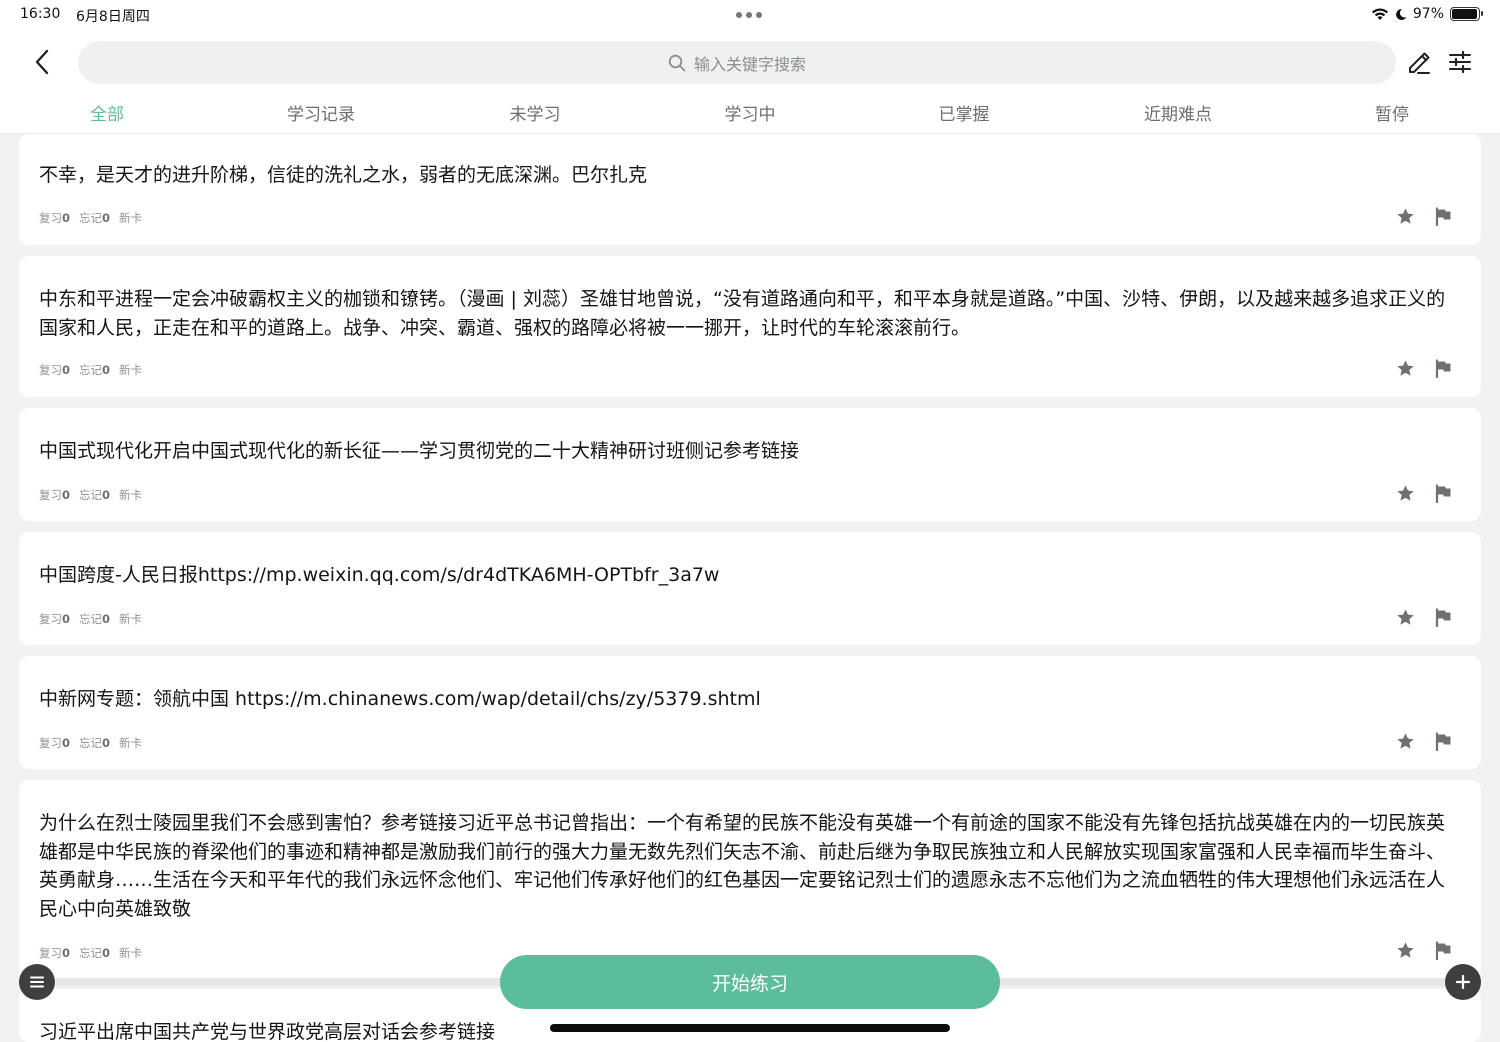  I want to click on status-bar: 16:30 6月8日周四 97%, so click(750, 15).